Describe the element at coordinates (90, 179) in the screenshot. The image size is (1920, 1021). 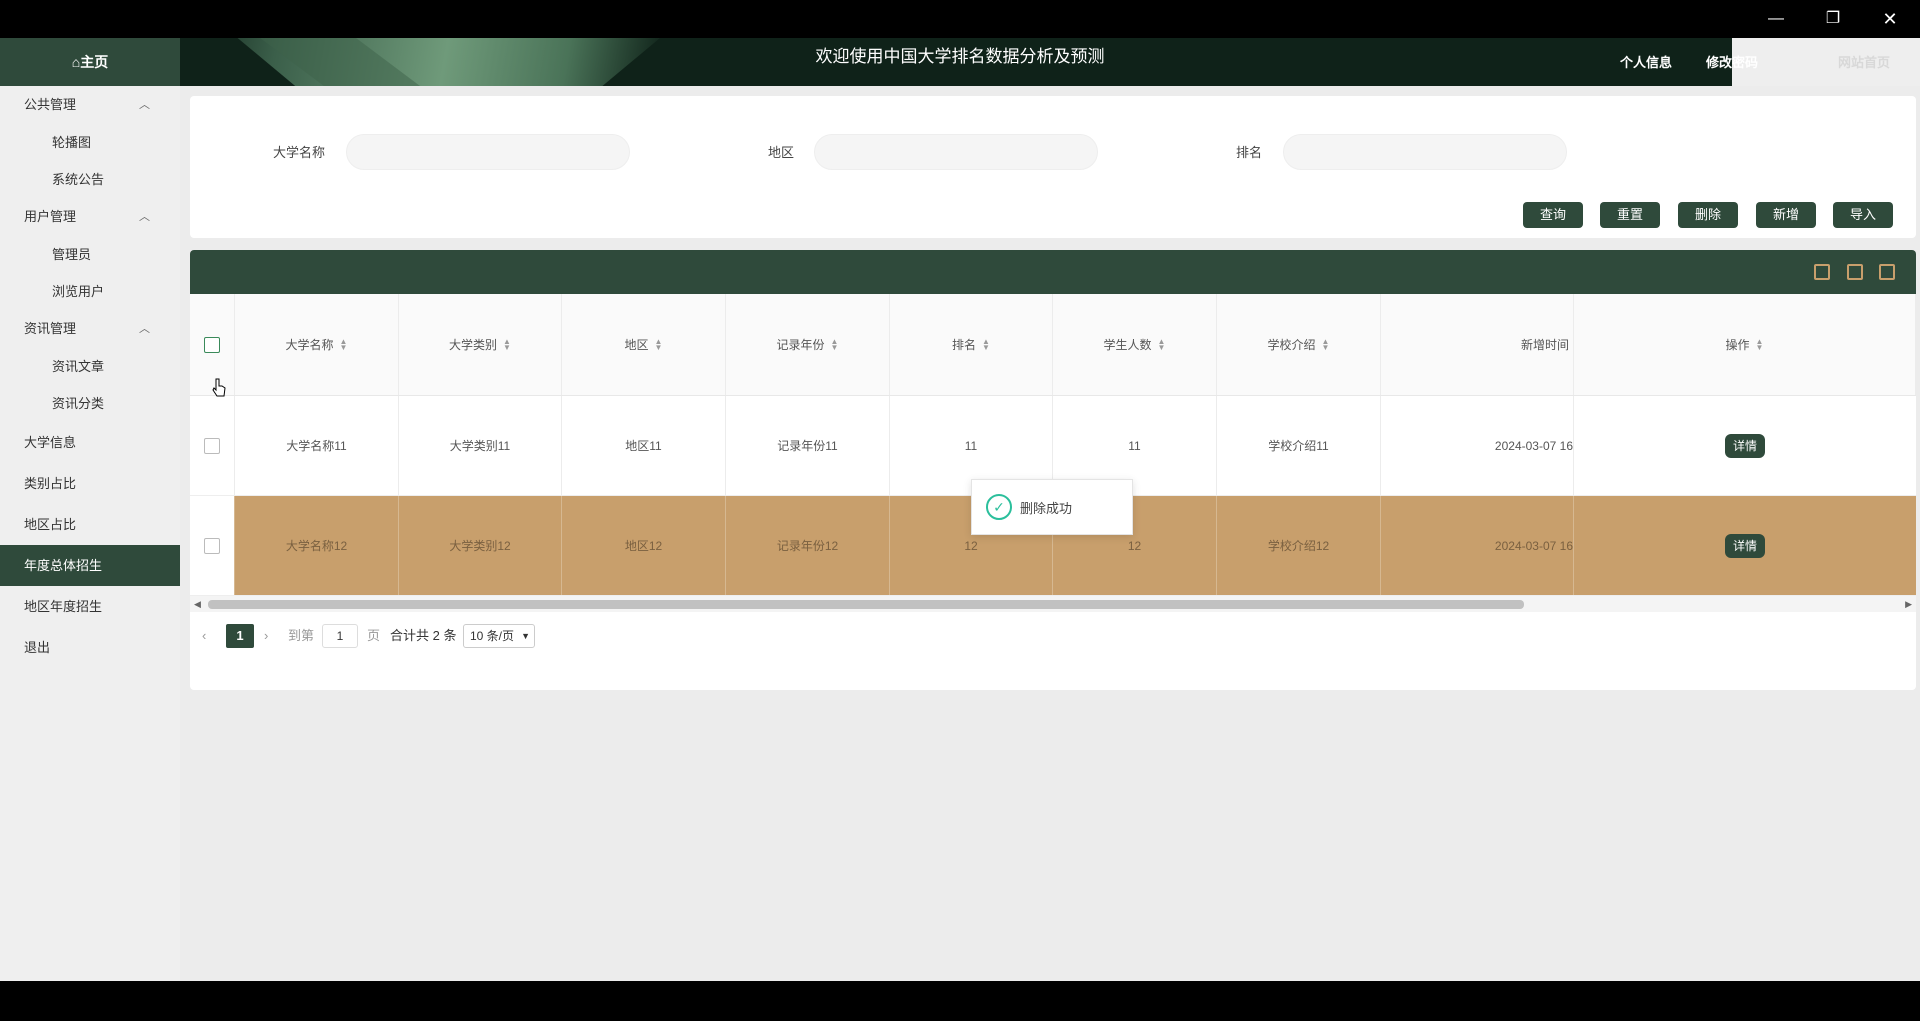
I see `sidebar-item-announcement: 系统公告` at that location.